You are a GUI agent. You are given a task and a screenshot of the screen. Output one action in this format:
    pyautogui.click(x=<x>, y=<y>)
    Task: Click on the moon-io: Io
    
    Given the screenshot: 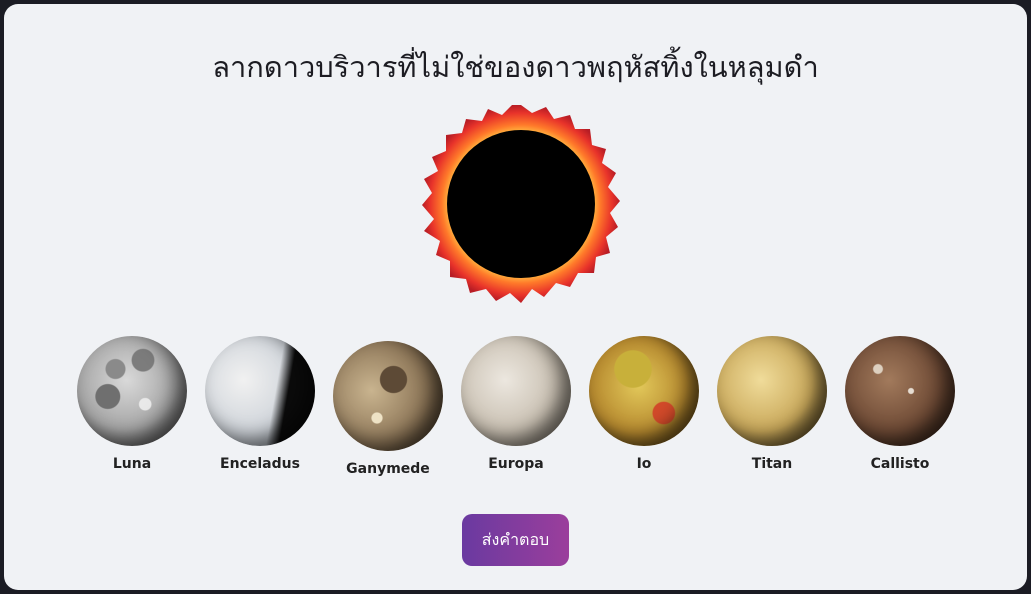 What is the action you would take?
    pyautogui.click(x=644, y=404)
    